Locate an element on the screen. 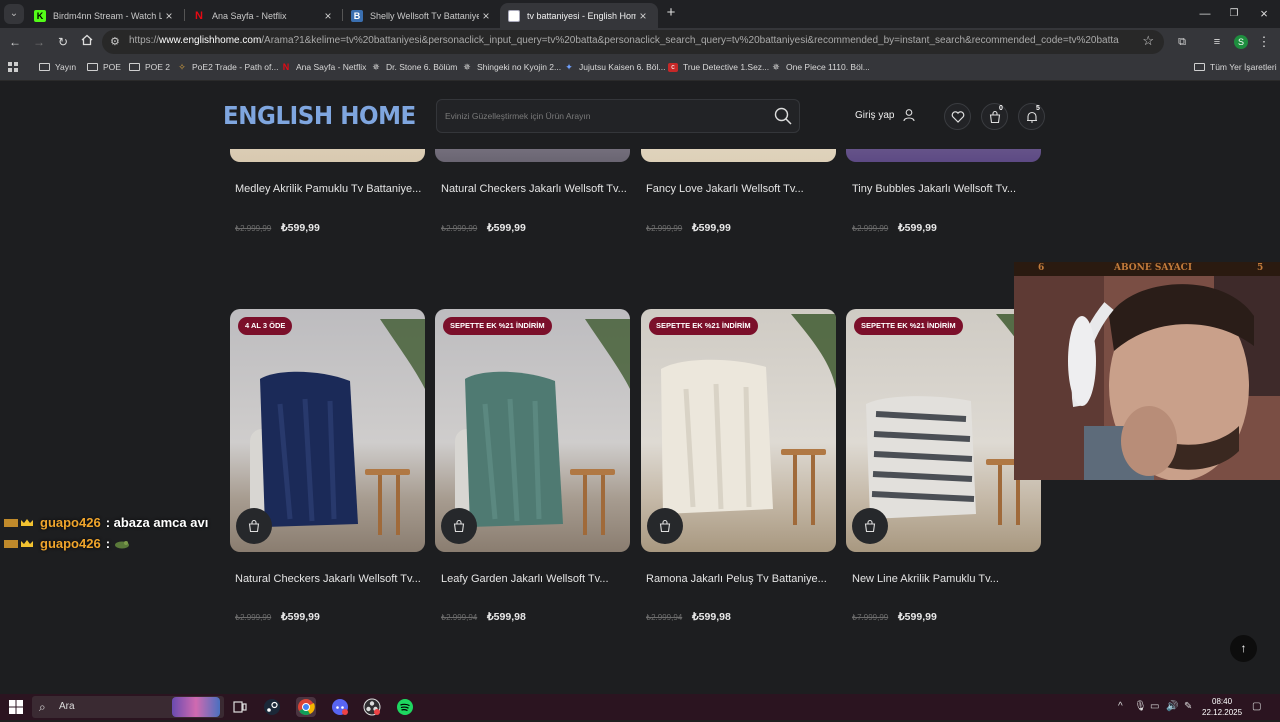 The width and height of the screenshot is (1280, 722). chat-text: : is located at coordinates (108, 543).